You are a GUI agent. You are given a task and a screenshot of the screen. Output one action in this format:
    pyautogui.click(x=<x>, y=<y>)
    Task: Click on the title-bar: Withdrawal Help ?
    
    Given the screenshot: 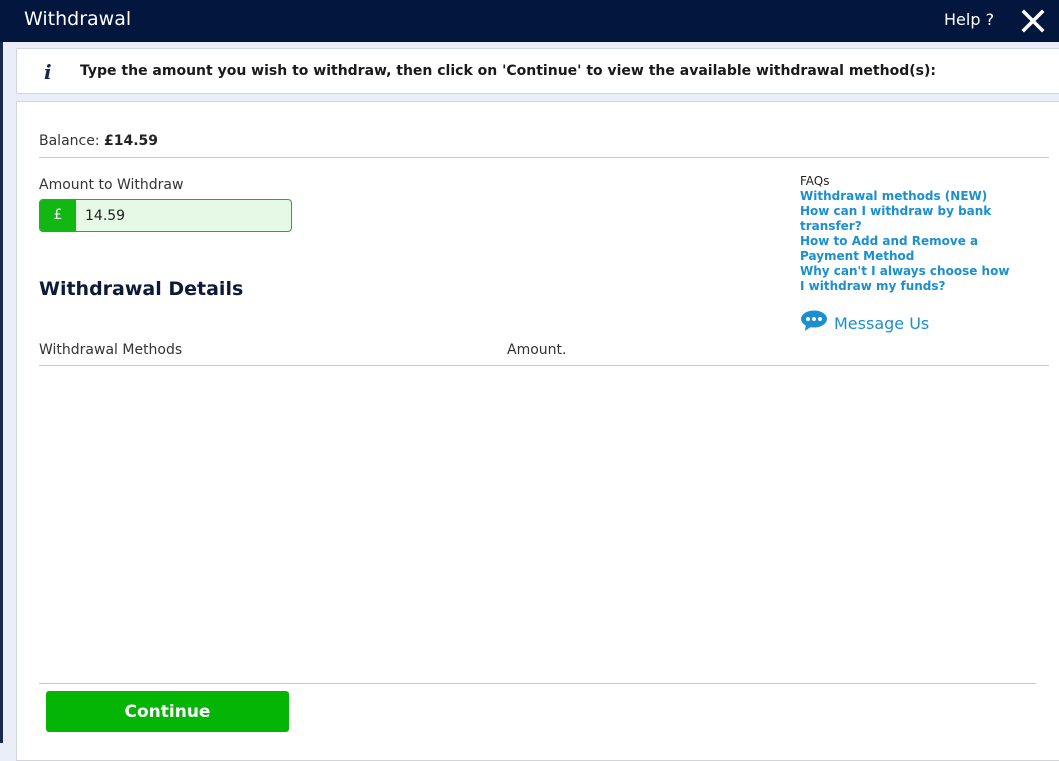 What is the action you would take?
    pyautogui.click(x=529, y=21)
    